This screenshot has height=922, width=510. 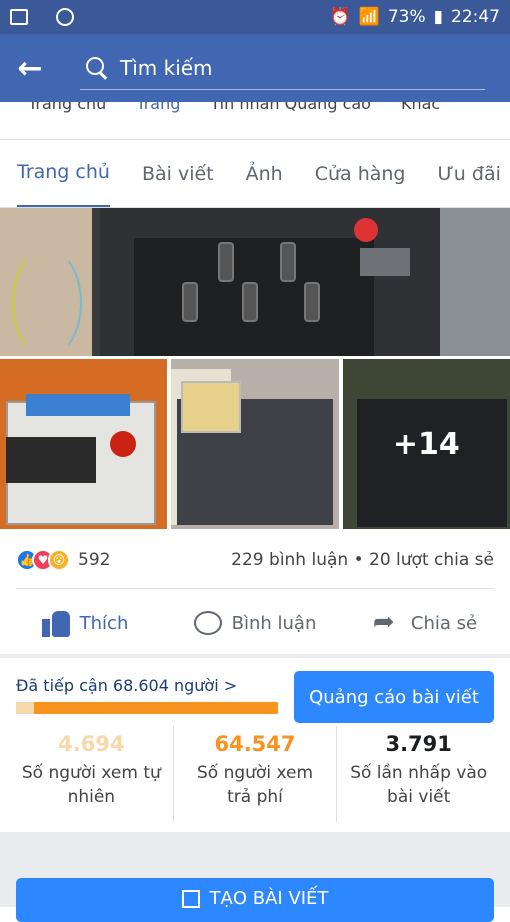 I want to click on page-tabs: Trang chủ Bài viết Ảnh Cửa hàng Ưu đãi, so click(x=255, y=174).